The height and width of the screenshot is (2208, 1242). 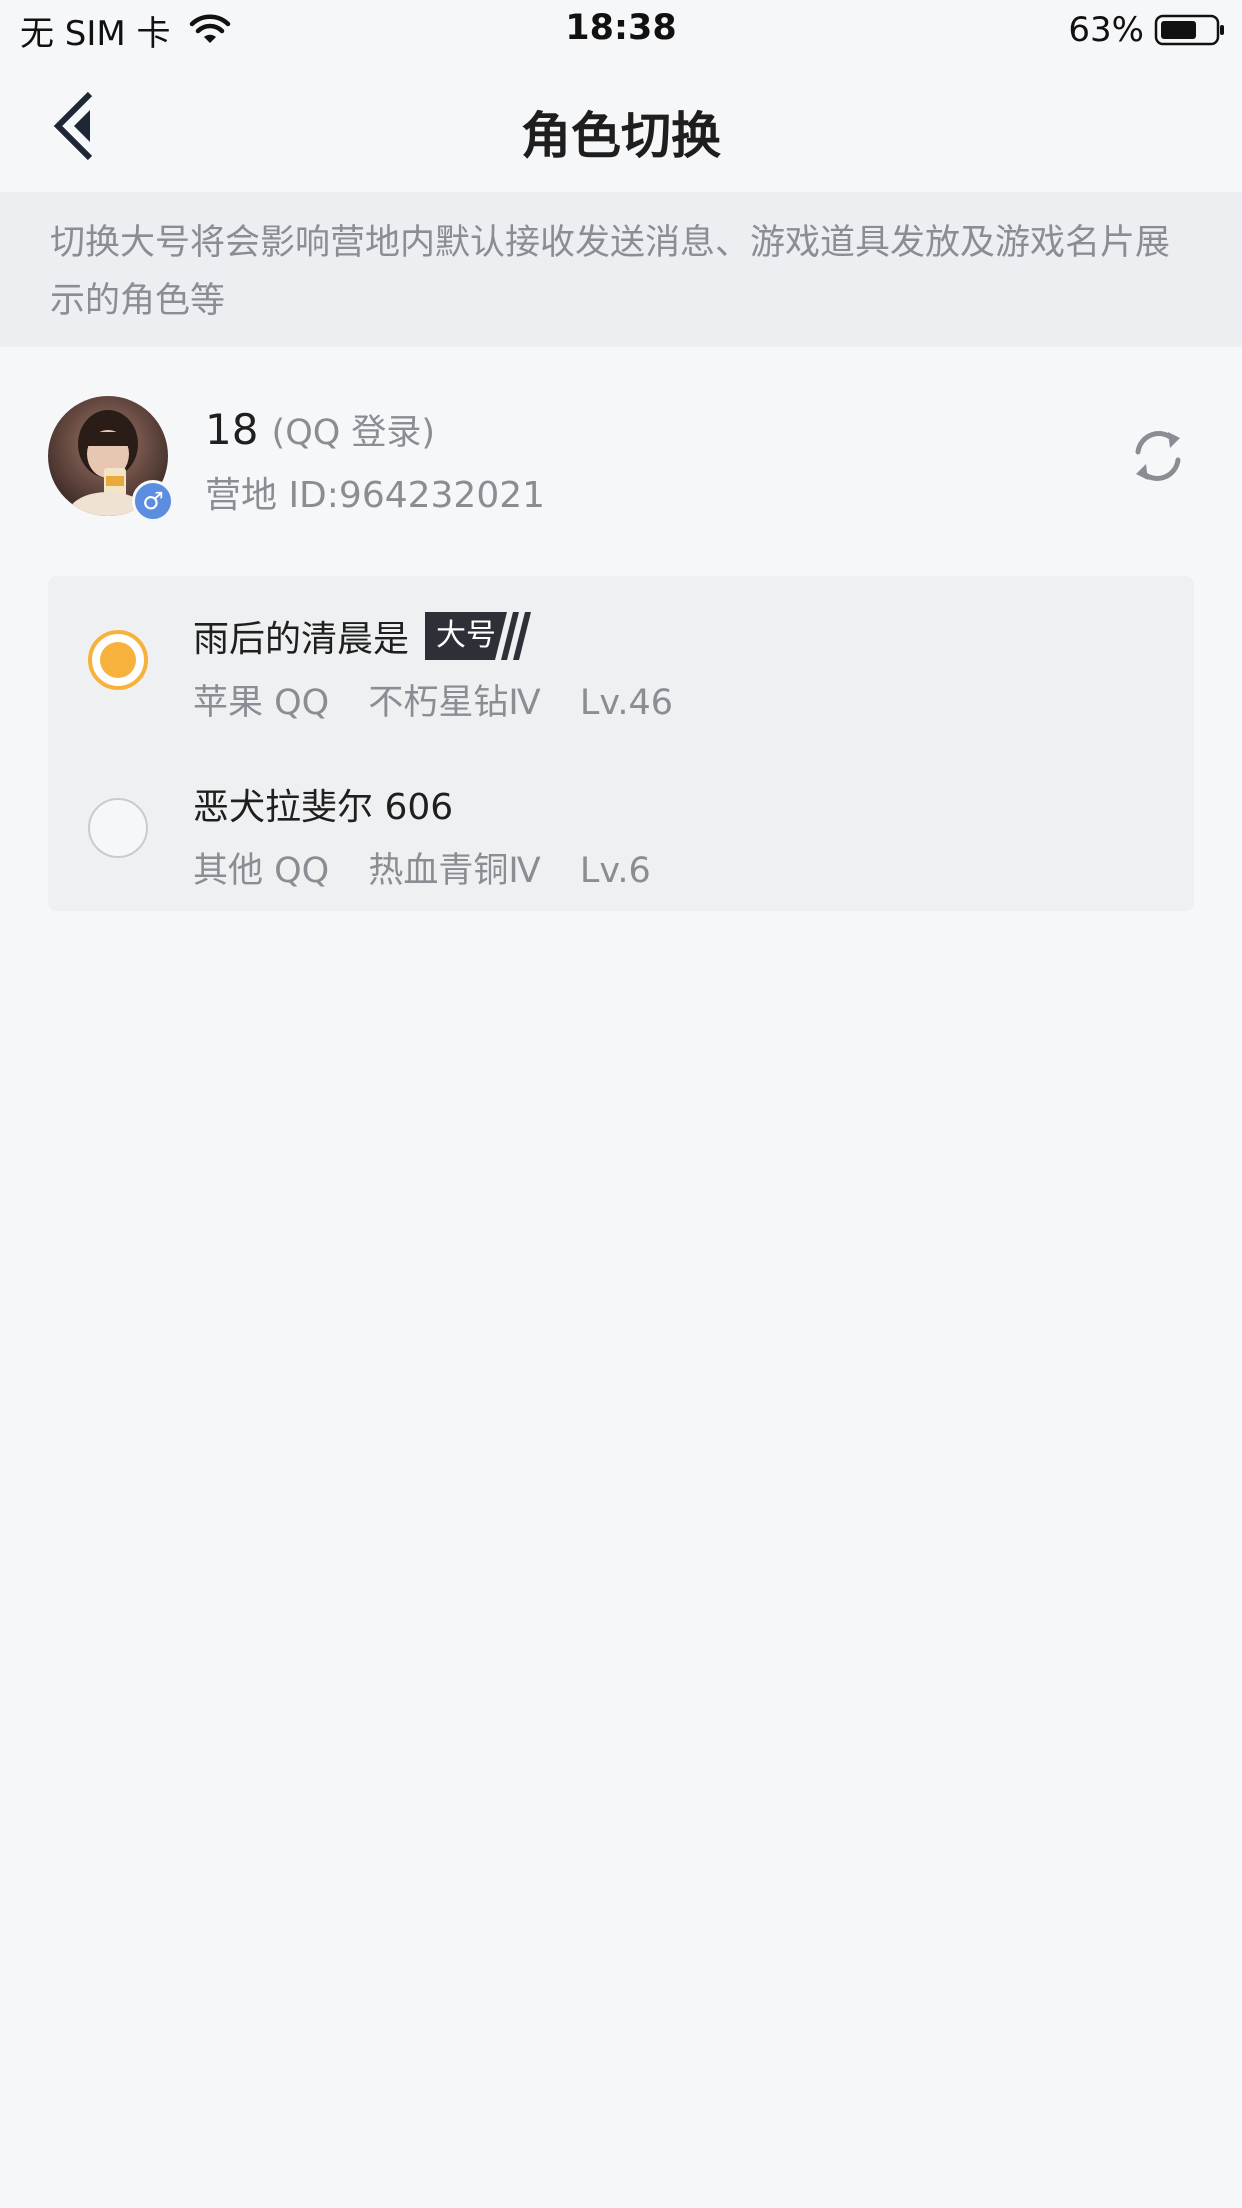 I want to click on role-name-line: 恶犬拉斐尔 606, so click(x=323, y=804).